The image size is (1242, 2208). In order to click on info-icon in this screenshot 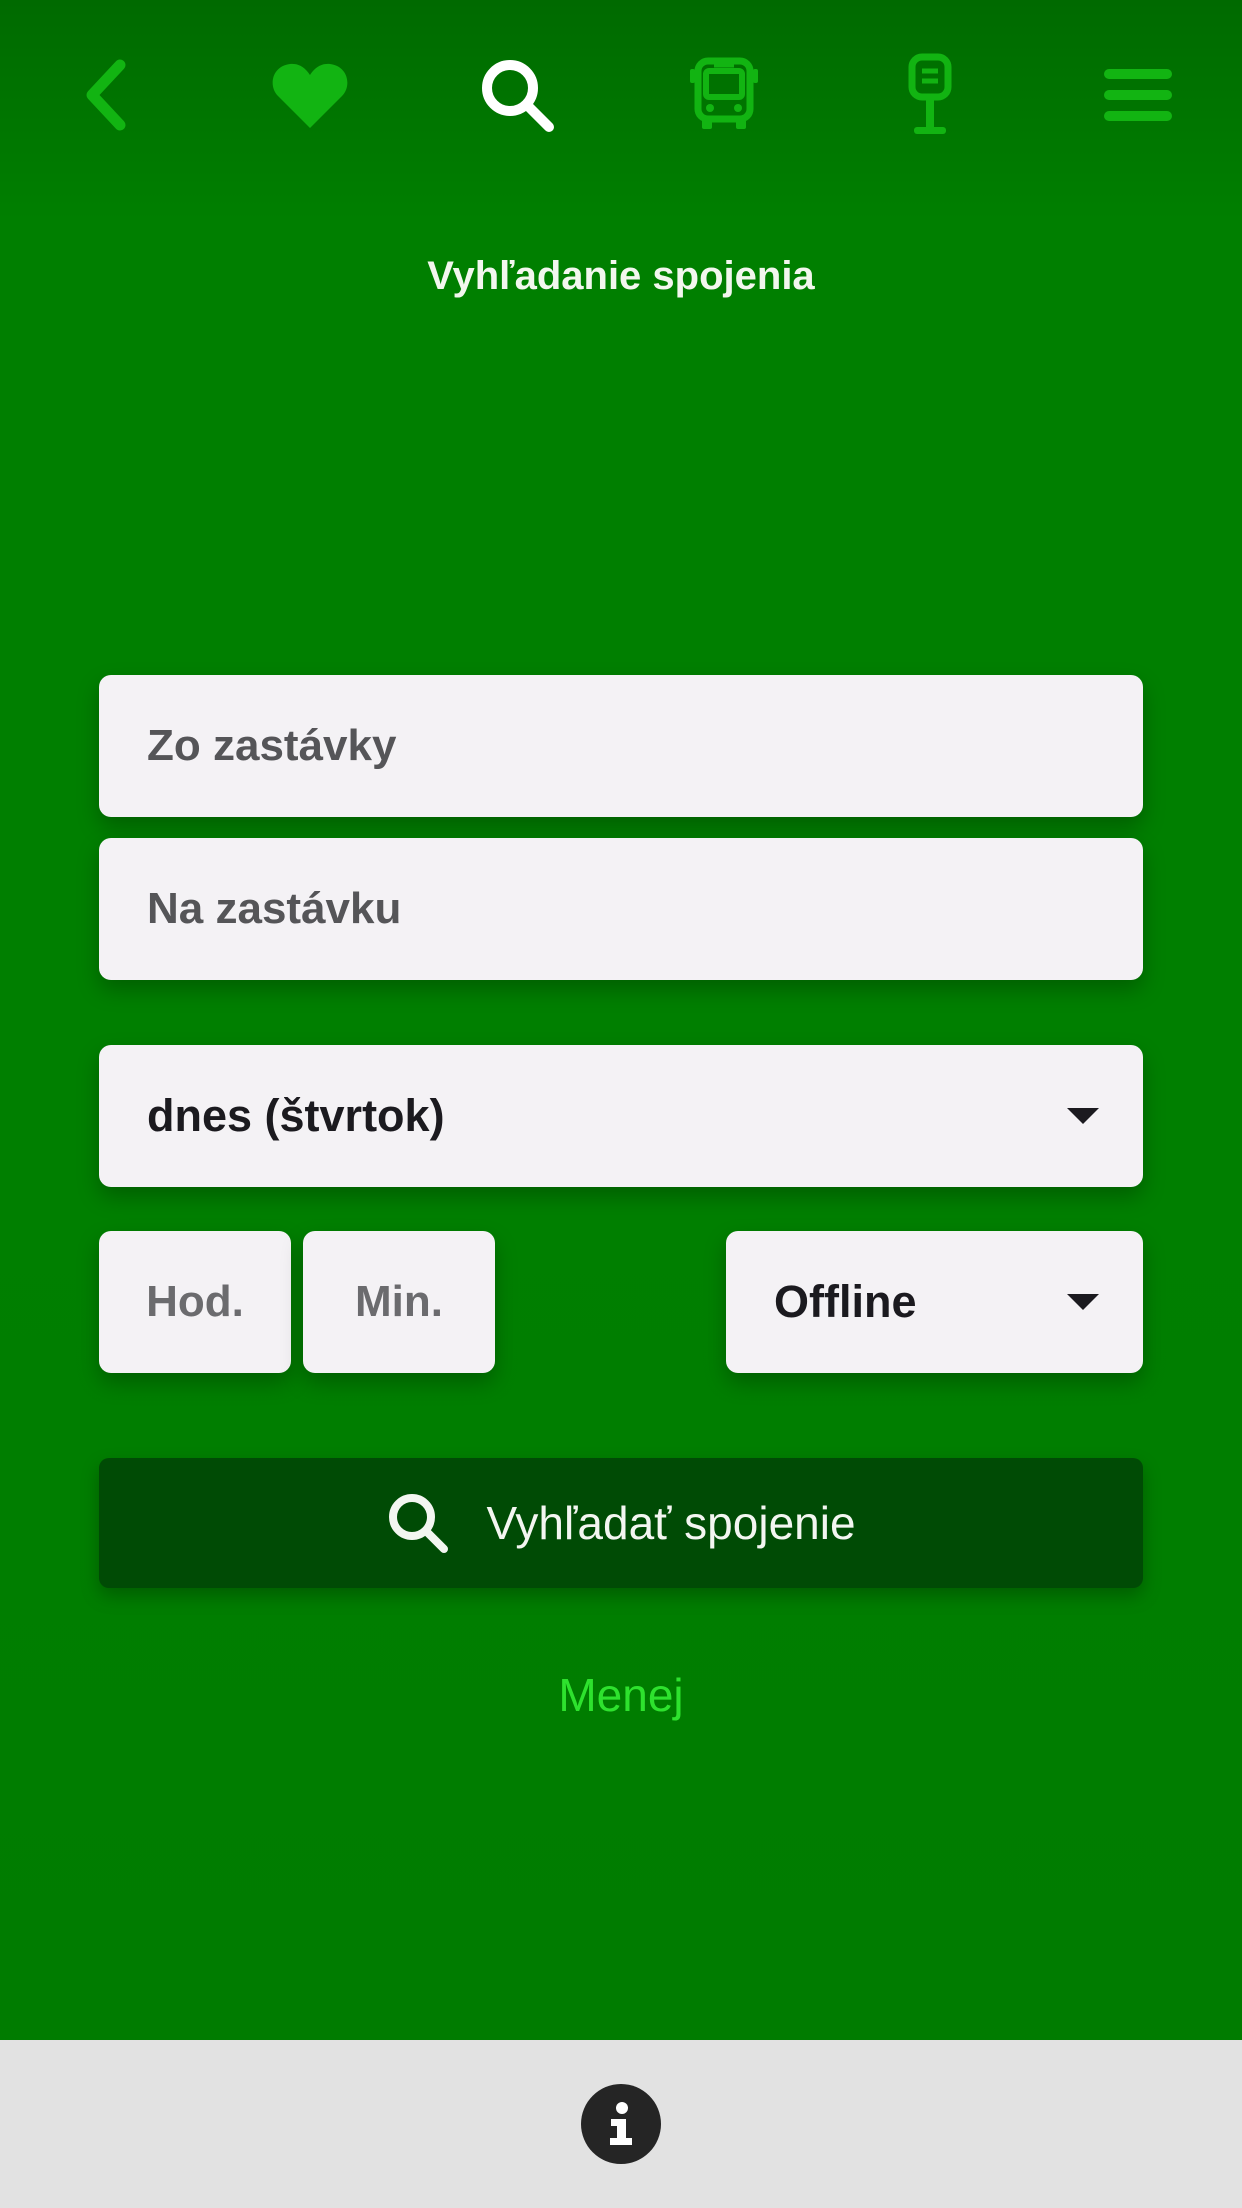, I will do `click(621, 2123)`.